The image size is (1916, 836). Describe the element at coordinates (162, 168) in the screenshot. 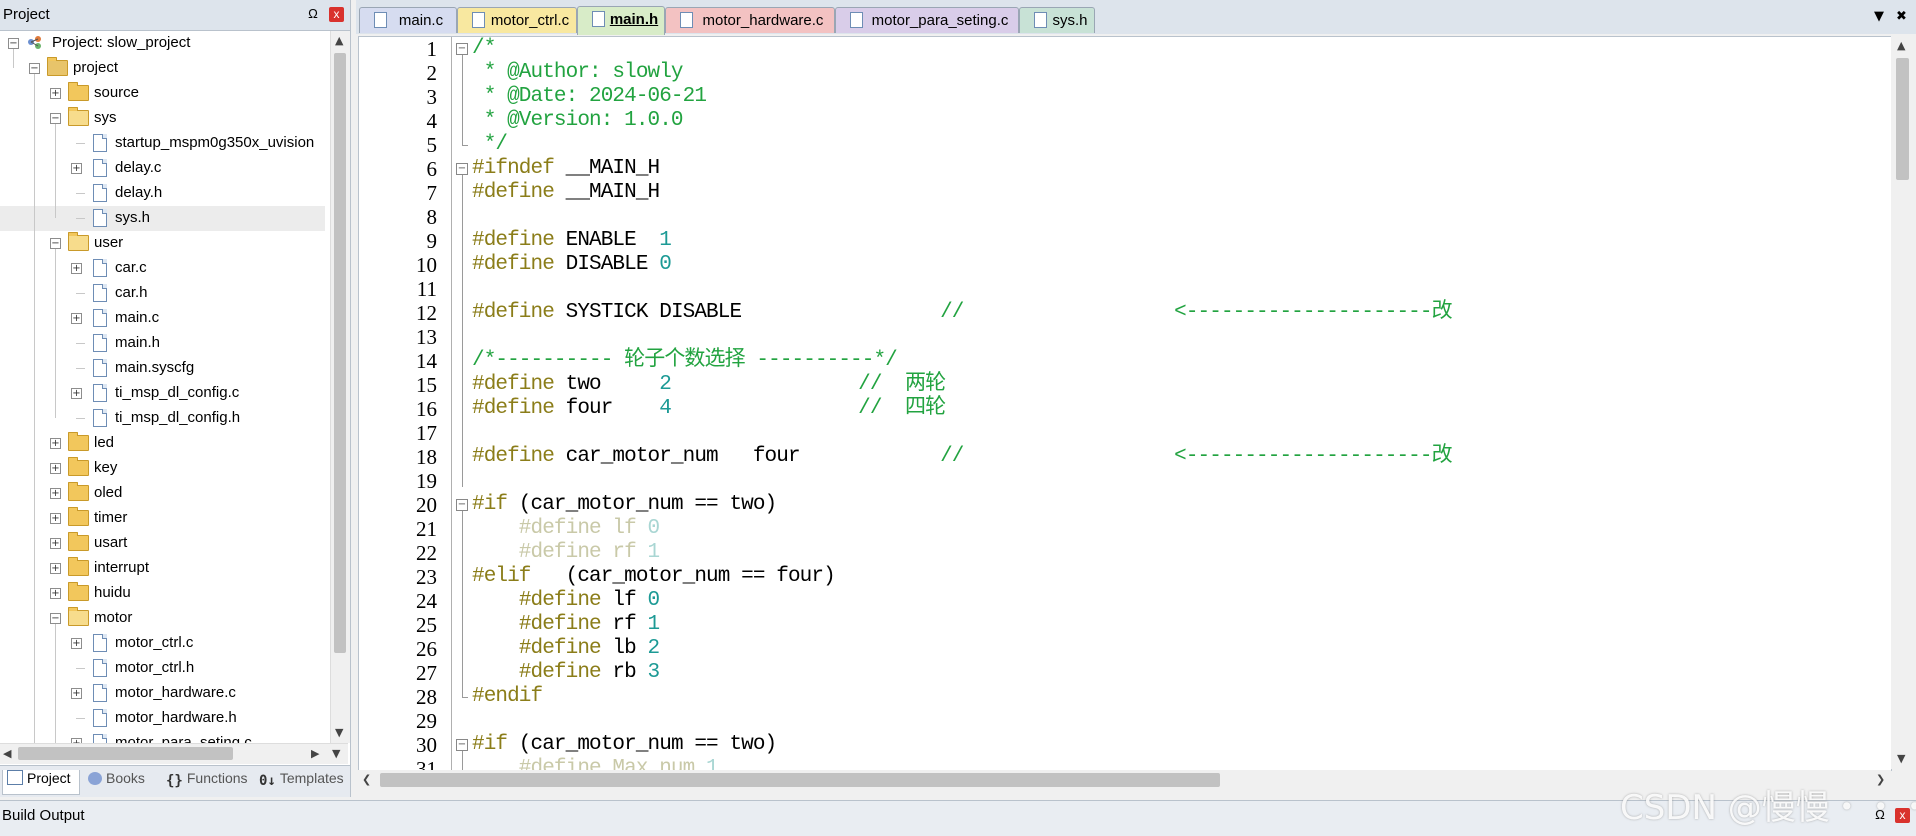

I see `tree-item: + delay.c` at that location.